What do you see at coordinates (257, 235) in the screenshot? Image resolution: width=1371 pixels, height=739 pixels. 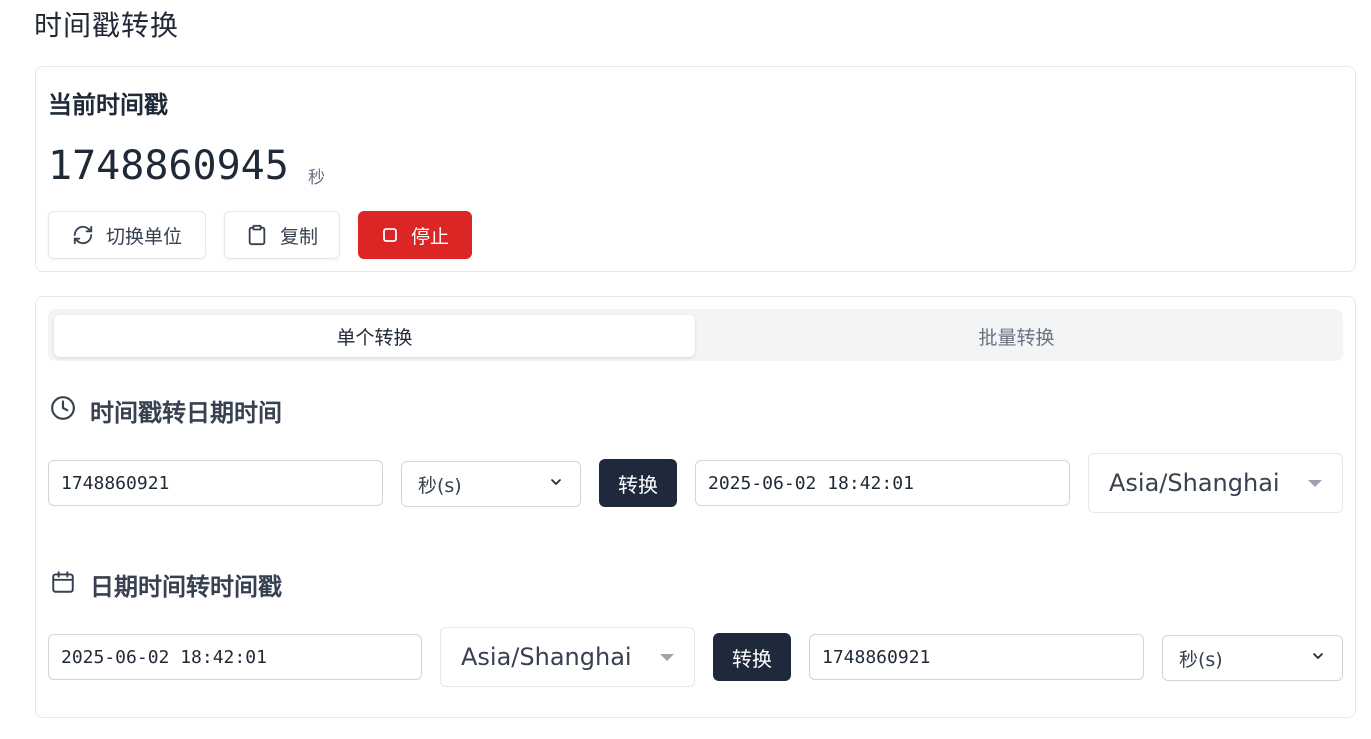 I see `clipboard-icon` at bounding box center [257, 235].